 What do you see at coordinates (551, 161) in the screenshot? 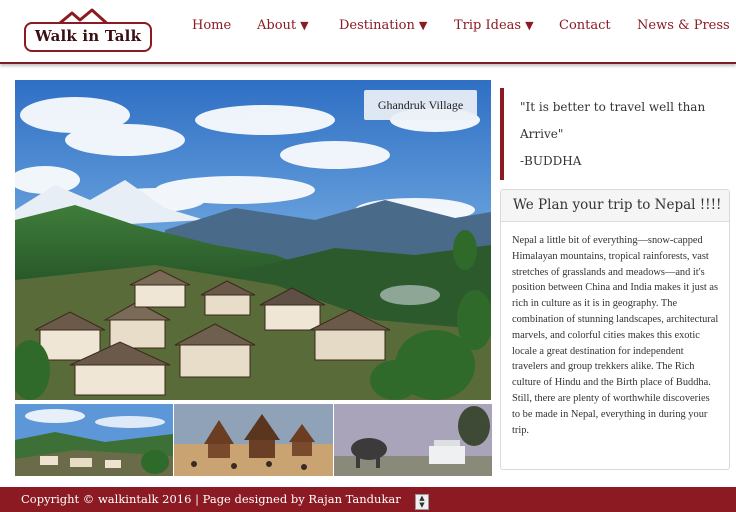
I see `quote-author: -BUDDHA` at bounding box center [551, 161].